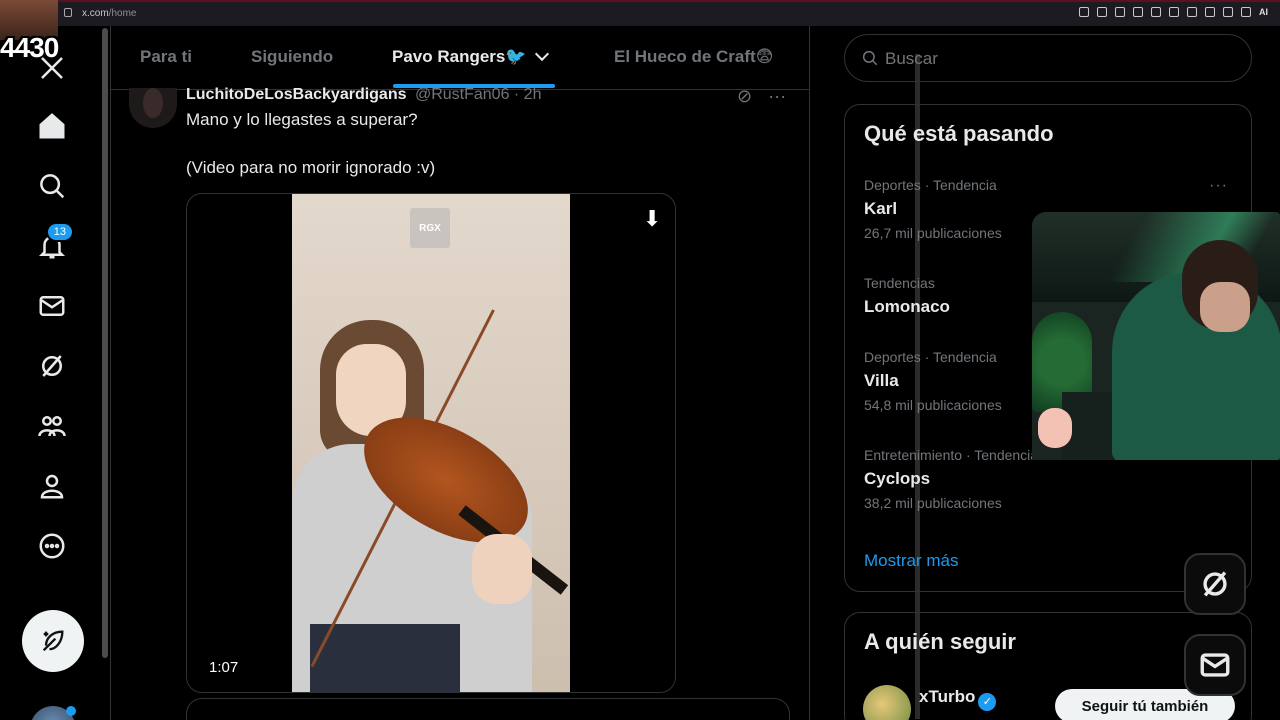 The width and height of the screenshot is (1280, 720). I want to click on feather-plus-icon, so click(53, 641).